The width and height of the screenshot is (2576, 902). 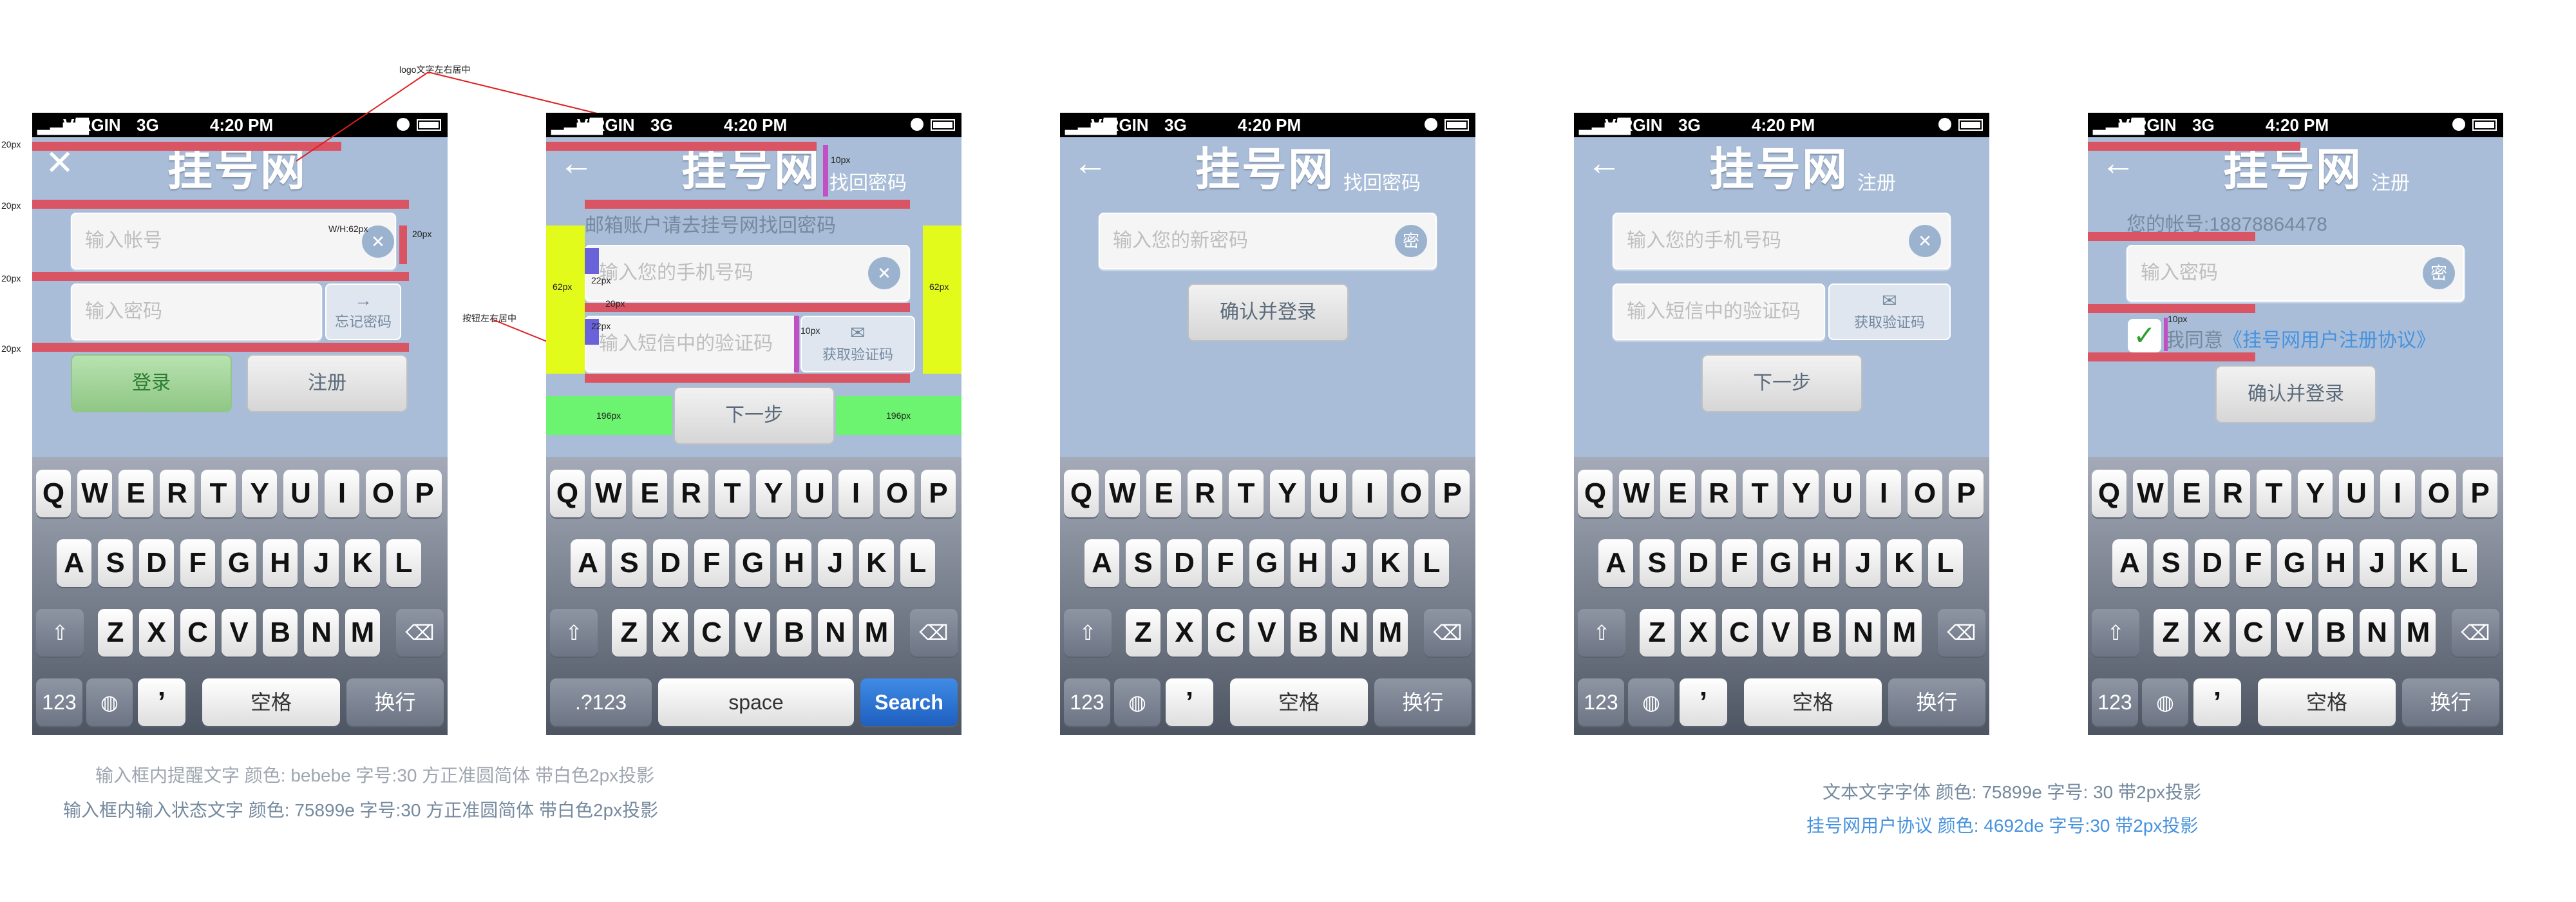 What do you see at coordinates (601, 702) in the screenshot?
I see `numbers-key: .?123` at bounding box center [601, 702].